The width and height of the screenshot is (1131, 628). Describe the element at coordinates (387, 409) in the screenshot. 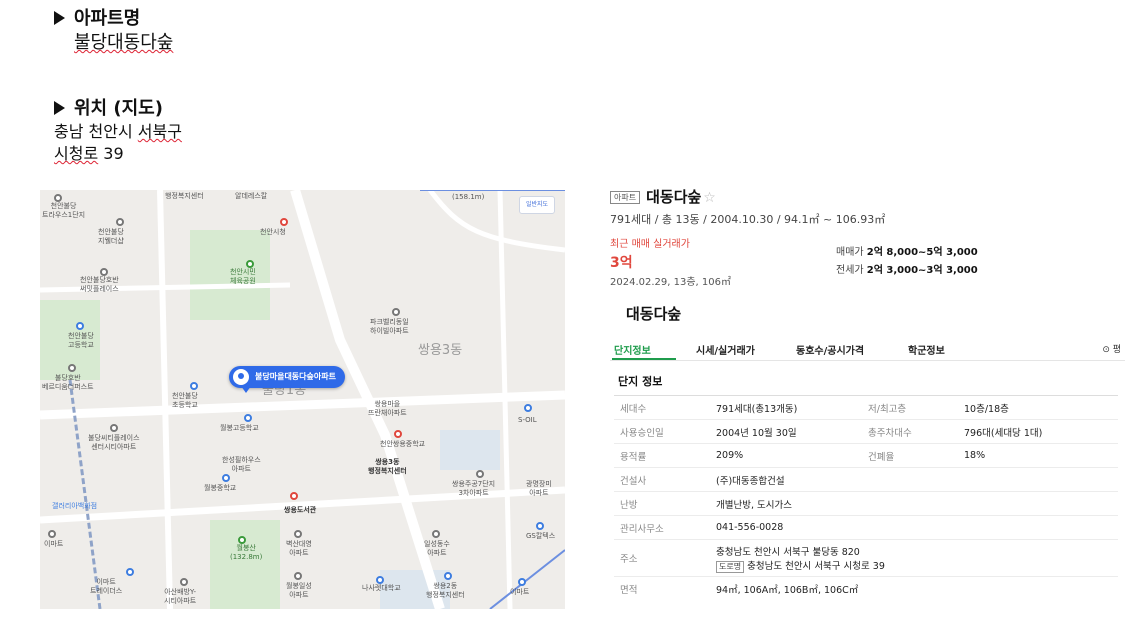

I see `map-label: 쌍용마을 뜨란채아파트` at that location.